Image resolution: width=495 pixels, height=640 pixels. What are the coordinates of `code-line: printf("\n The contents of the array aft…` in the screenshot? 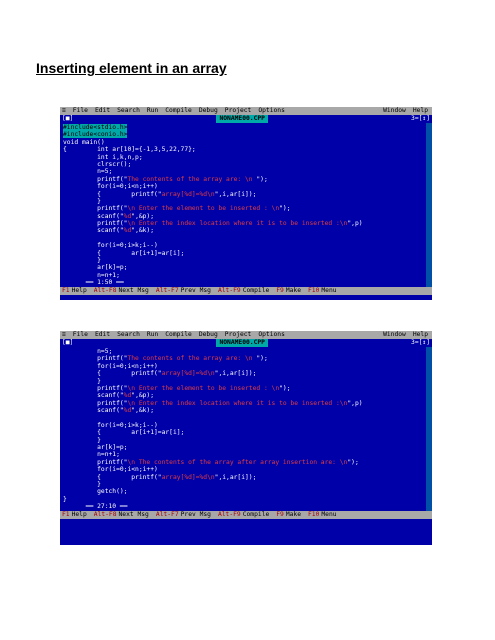 It's located at (243, 462).